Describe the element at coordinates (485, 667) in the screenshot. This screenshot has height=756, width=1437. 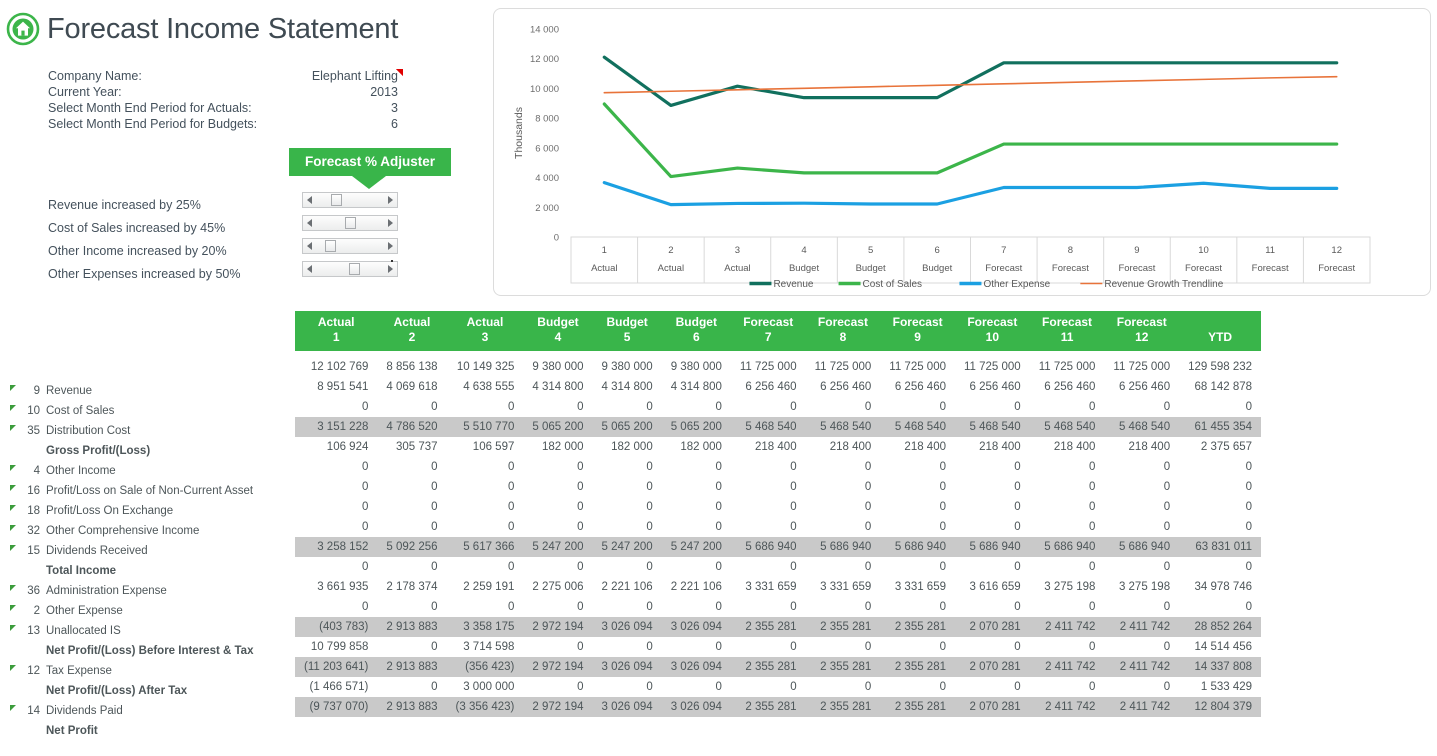
I see `table-cell: (356 423)` at that location.